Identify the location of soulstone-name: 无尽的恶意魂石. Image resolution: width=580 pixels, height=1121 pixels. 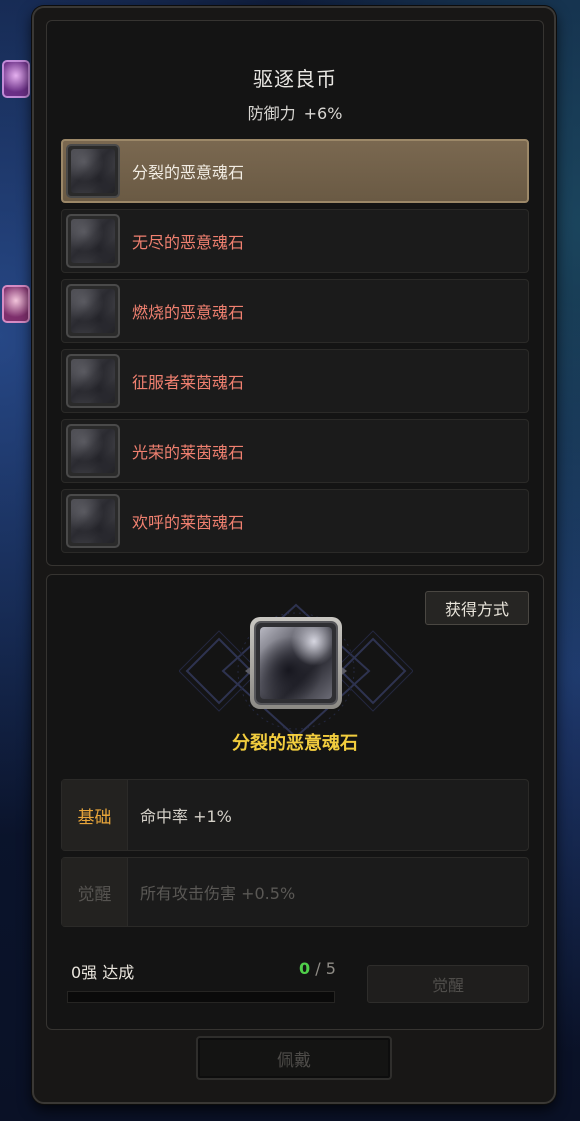
(188, 242).